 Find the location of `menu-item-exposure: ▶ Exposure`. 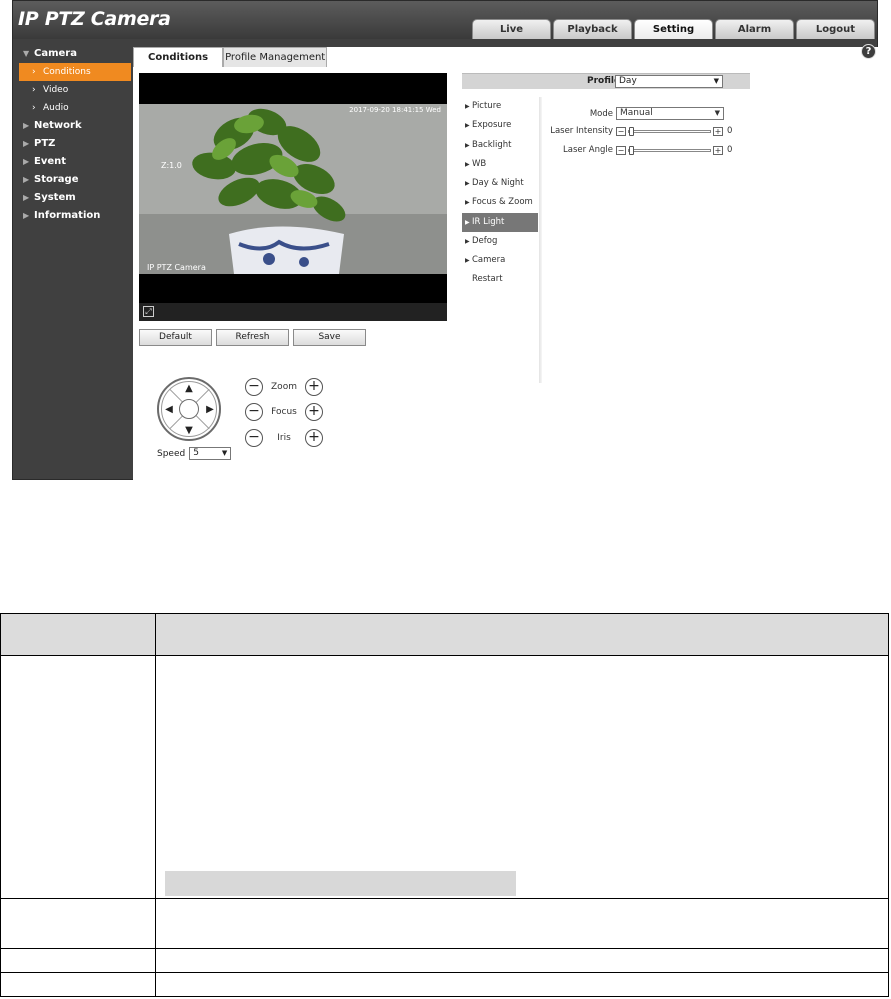

menu-item-exposure: ▶ Exposure is located at coordinates (500, 125).